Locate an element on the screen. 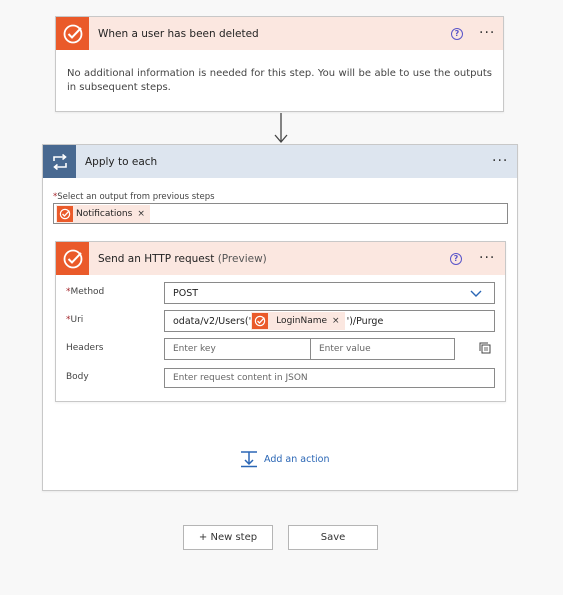  header-value-input: Enter value is located at coordinates (382, 349).